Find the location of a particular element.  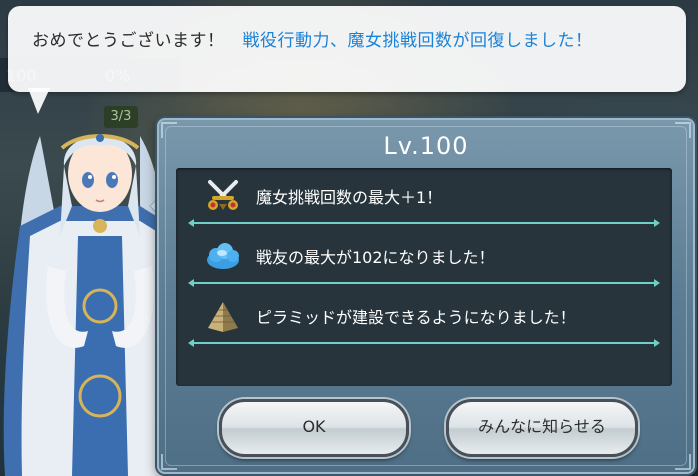

notification-text: おめでとうございます！ 戦役行動力、魔女挑戦回数が回復しました！ is located at coordinates (312, 38).